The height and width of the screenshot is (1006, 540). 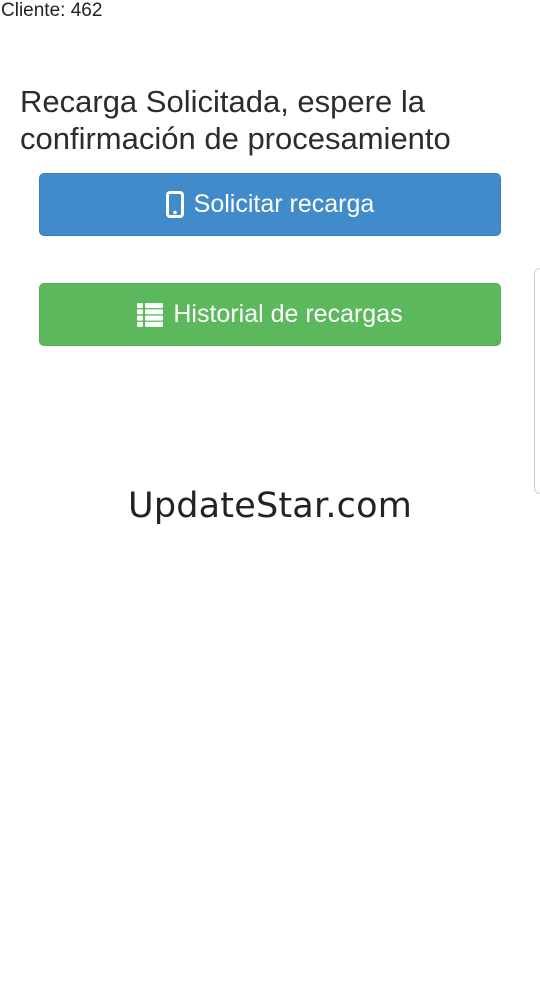 What do you see at coordinates (284, 204) in the screenshot?
I see `request-recharge-label: Solicitar recarga` at bounding box center [284, 204].